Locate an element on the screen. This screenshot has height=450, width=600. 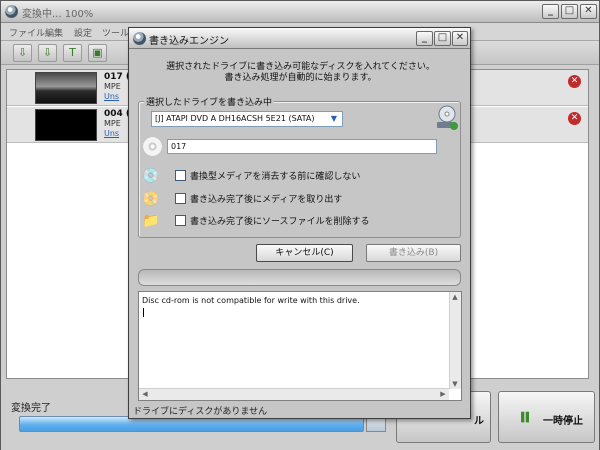
dialog-maximize-button: □ is located at coordinates (442, 38).